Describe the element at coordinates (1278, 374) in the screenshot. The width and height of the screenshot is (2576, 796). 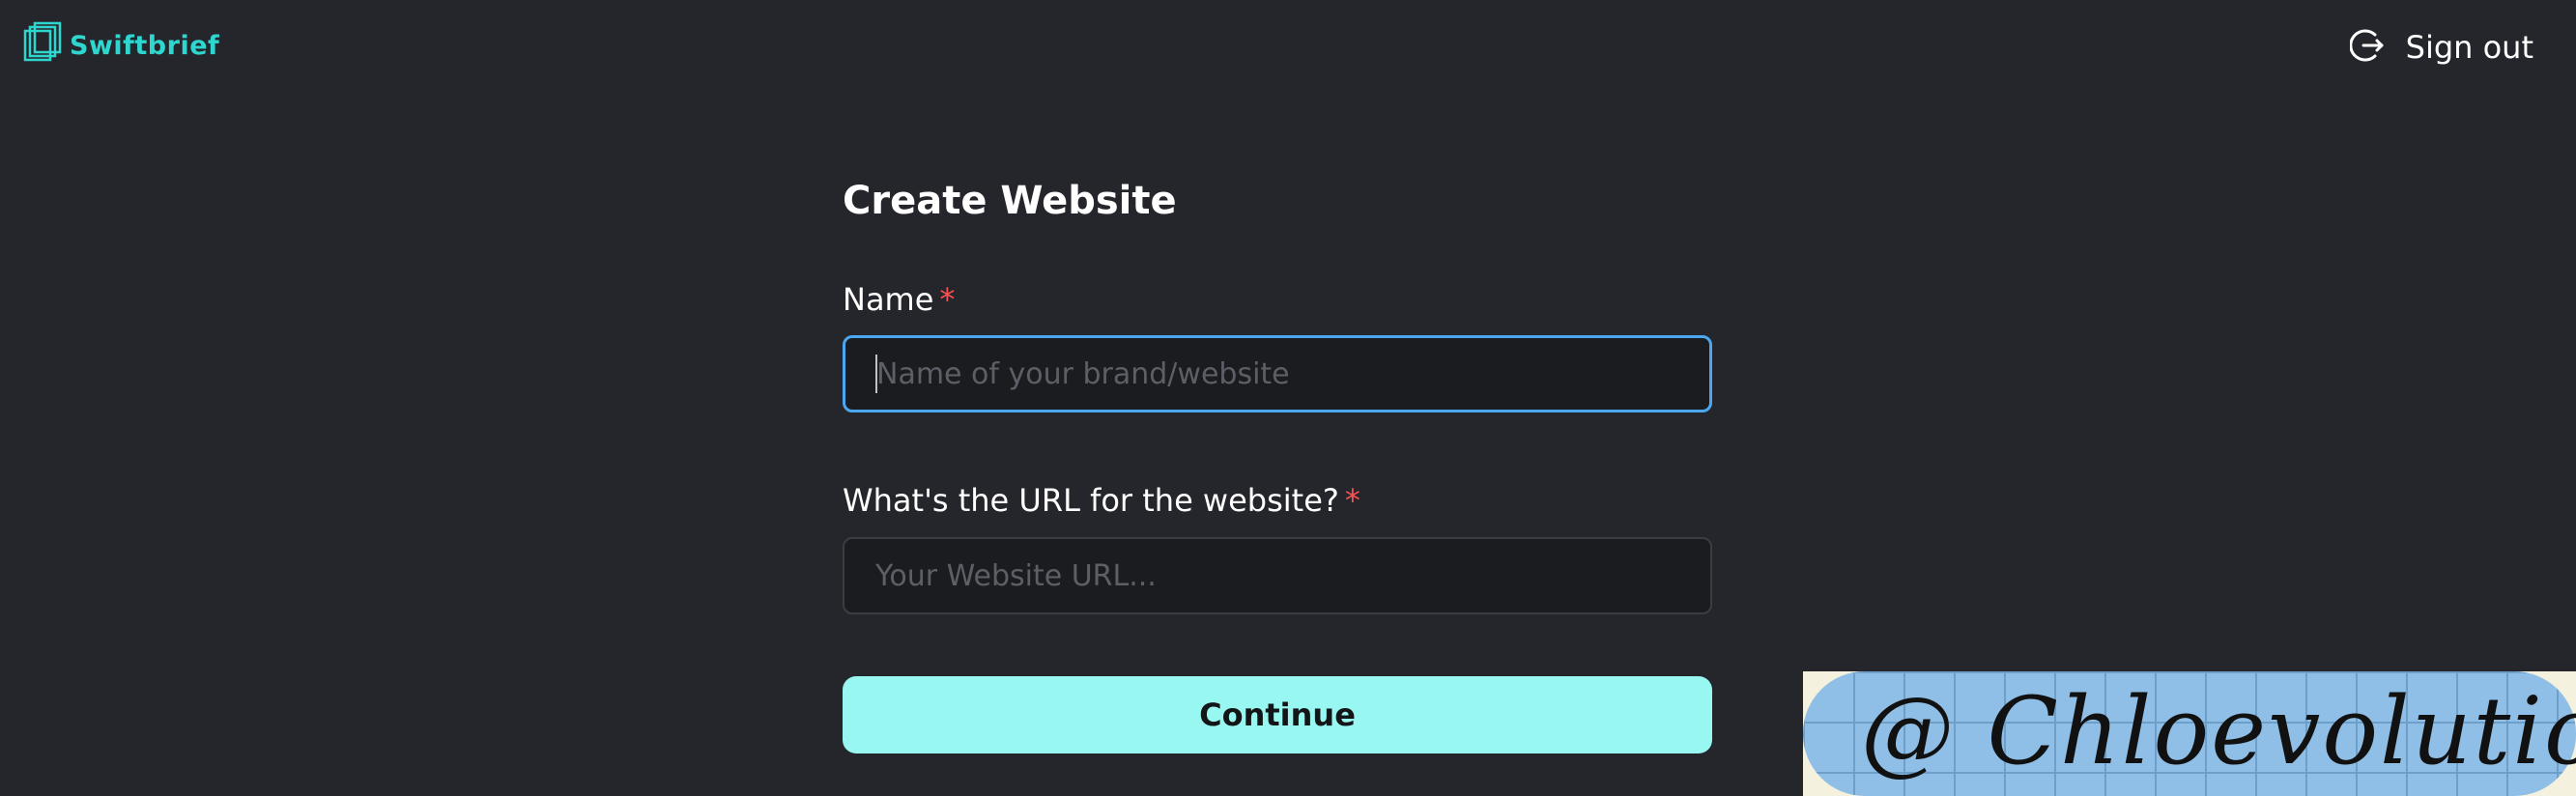
I see `name-input` at that location.